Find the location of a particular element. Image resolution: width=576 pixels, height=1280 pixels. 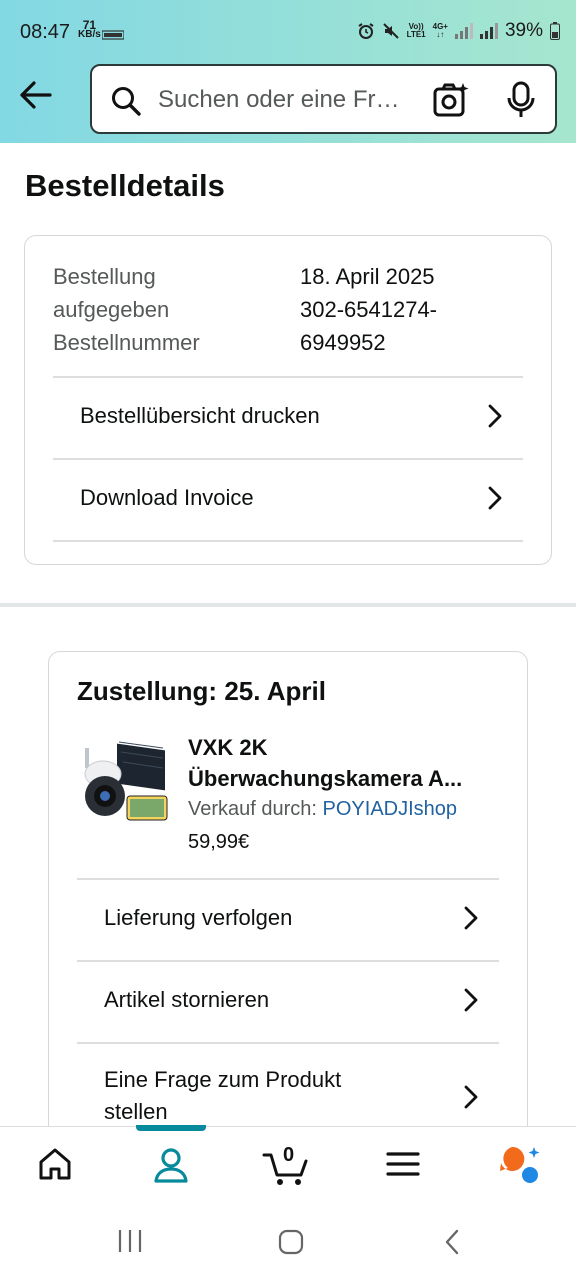

alarm-icon is located at coordinates (366, 31).